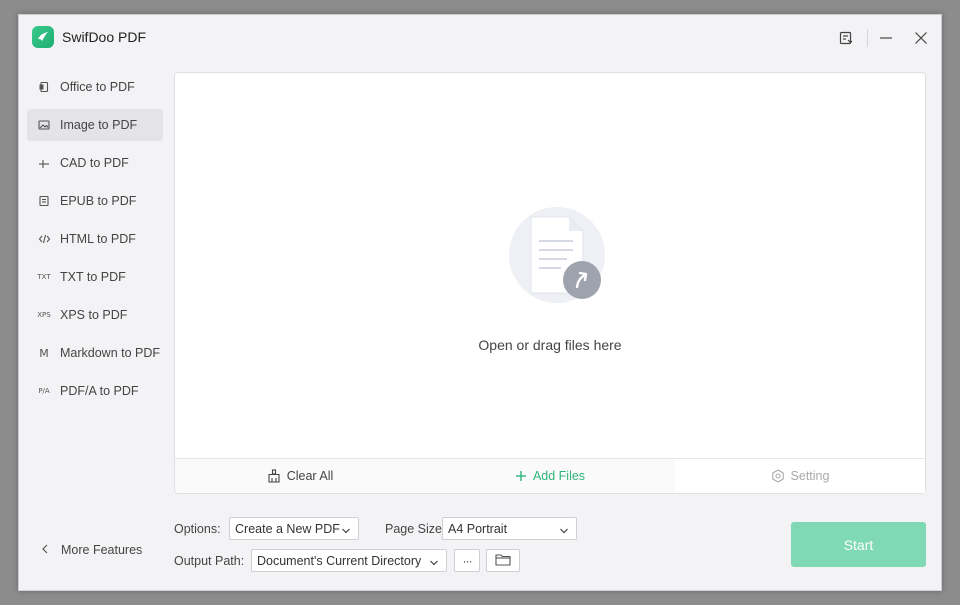 The height and width of the screenshot is (605, 960). What do you see at coordinates (104, 37) in the screenshot?
I see `app-title: SwifDoo PDF` at bounding box center [104, 37].